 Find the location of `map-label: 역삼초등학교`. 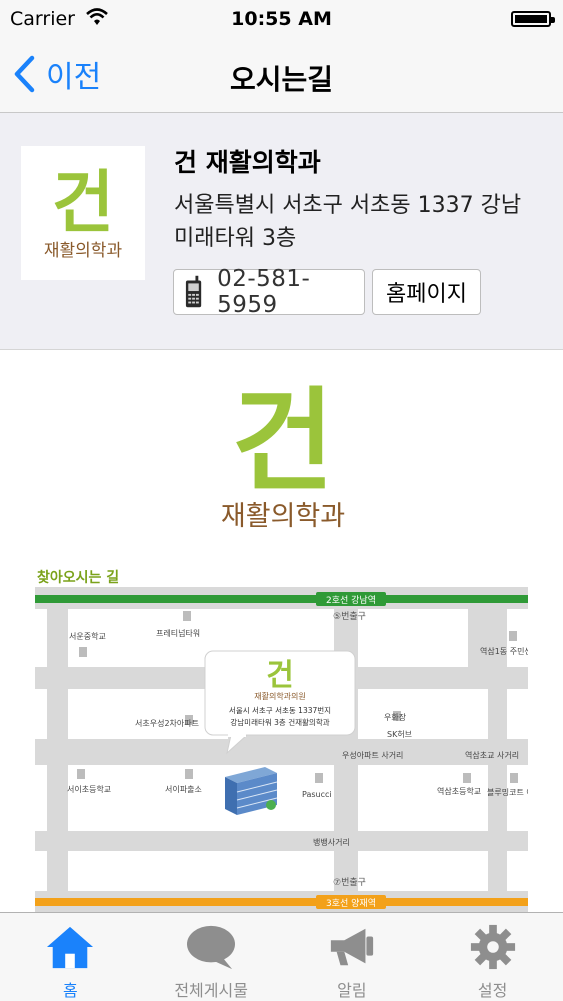

map-label: 역삼초등학교 is located at coordinates (459, 791).